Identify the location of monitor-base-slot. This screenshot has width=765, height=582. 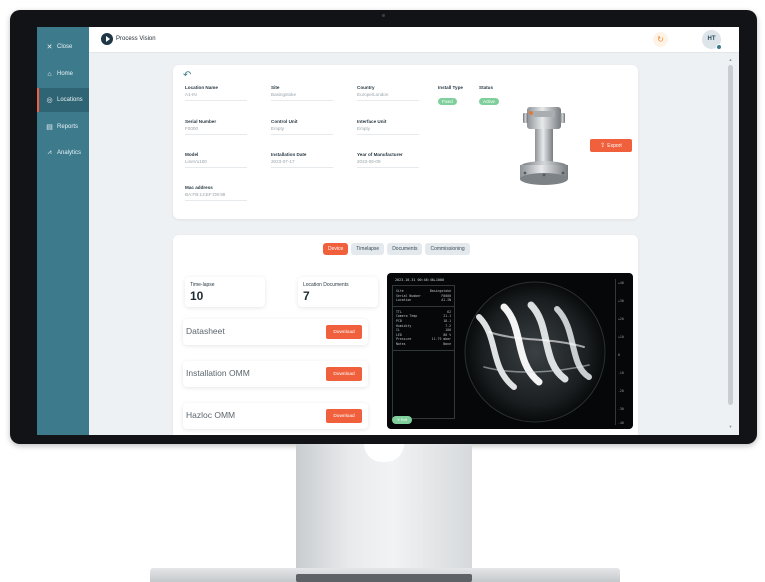
(384, 578).